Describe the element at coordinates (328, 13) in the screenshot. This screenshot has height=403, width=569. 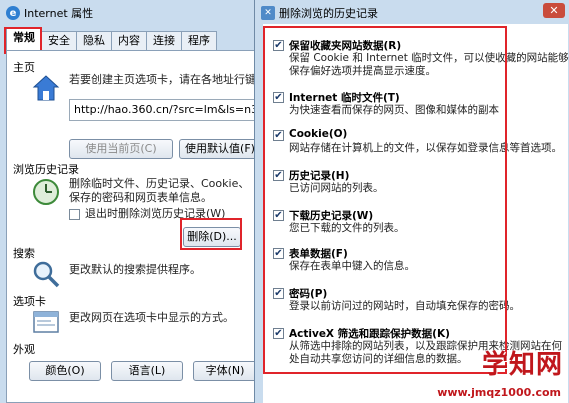
I see `dialog-title: 删除浏览的历史记录` at that location.